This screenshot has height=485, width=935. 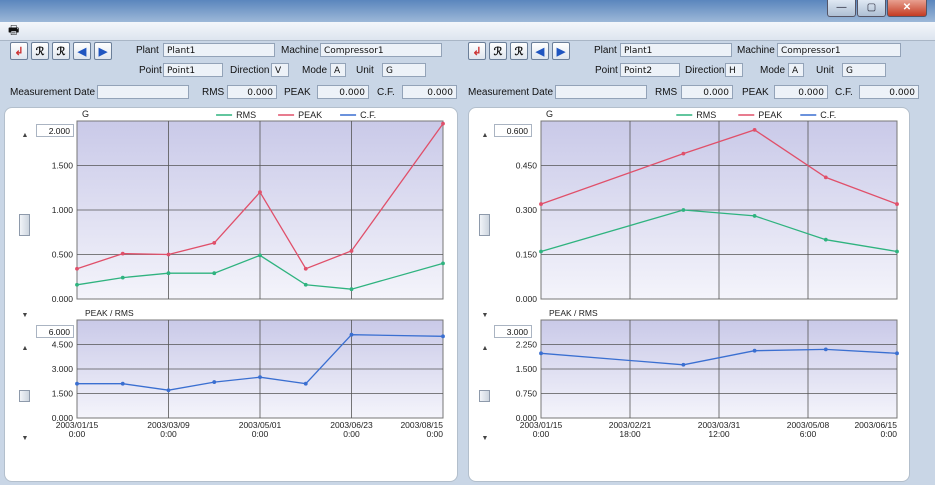 What do you see at coordinates (841, 8) in the screenshot?
I see `minimize-button: —` at bounding box center [841, 8].